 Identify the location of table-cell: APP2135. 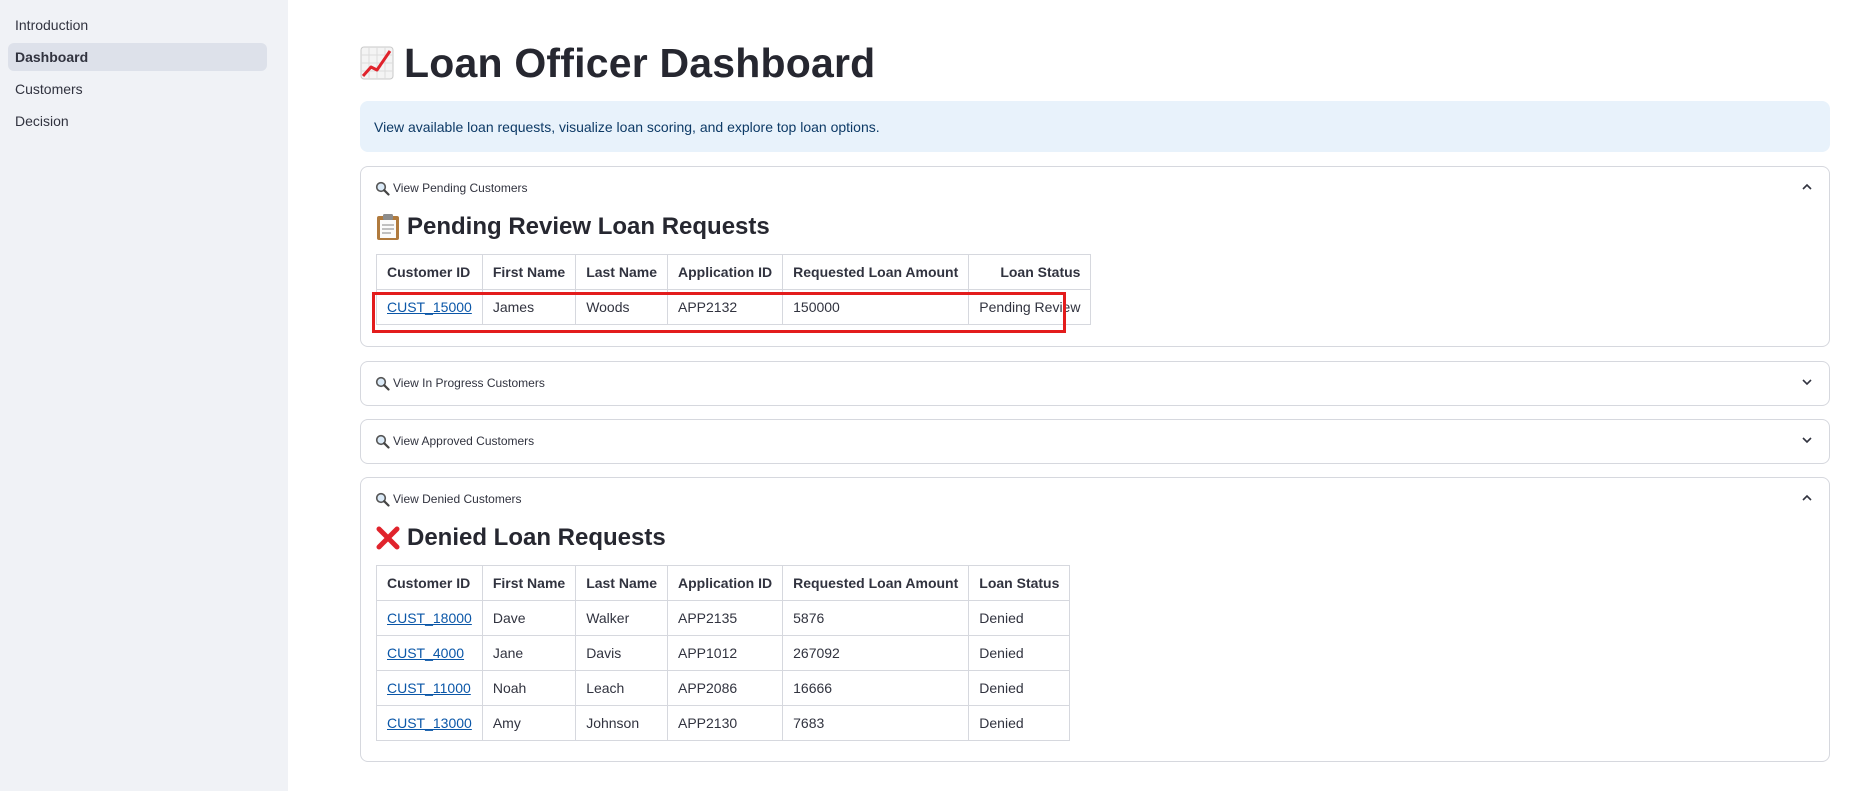
(725, 618).